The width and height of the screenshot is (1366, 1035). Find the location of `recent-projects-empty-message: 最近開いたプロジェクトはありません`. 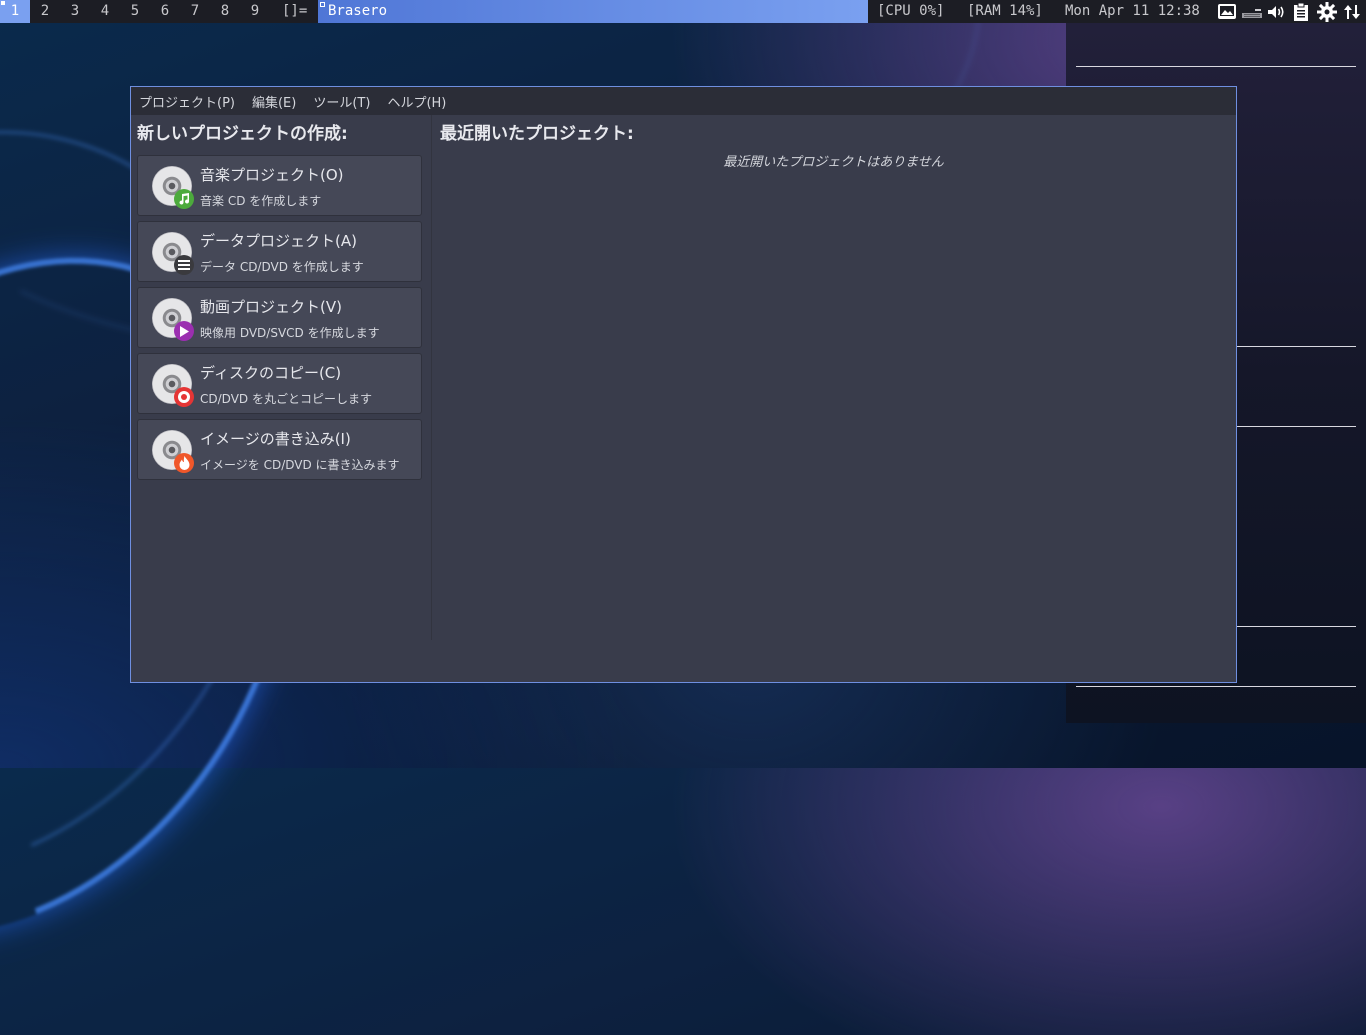

recent-projects-empty-message: 最近開いたプロジェクトはありません is located at coordinates (833, 162).